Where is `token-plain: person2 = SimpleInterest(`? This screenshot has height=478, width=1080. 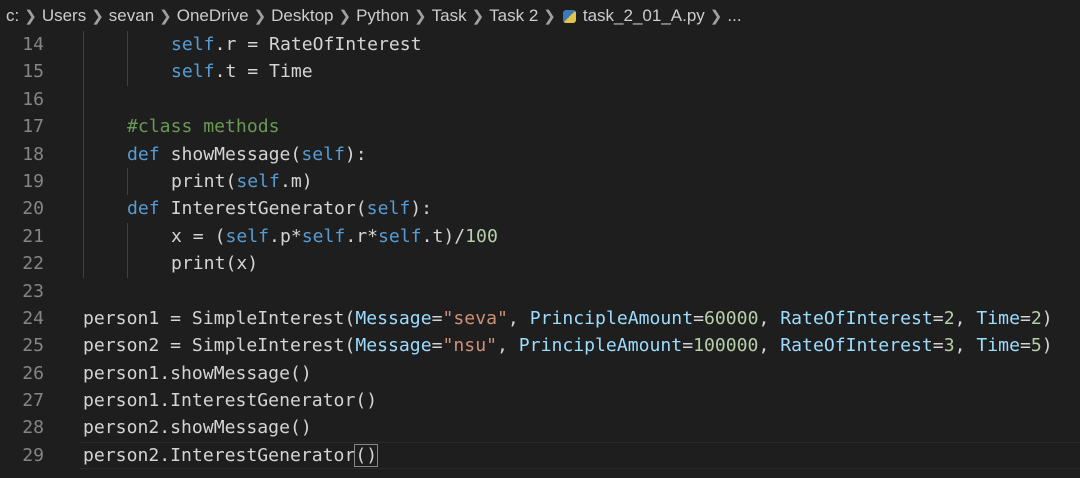 token-plain: person2 = SimpleInterest( is located at coordinates (219, 346).